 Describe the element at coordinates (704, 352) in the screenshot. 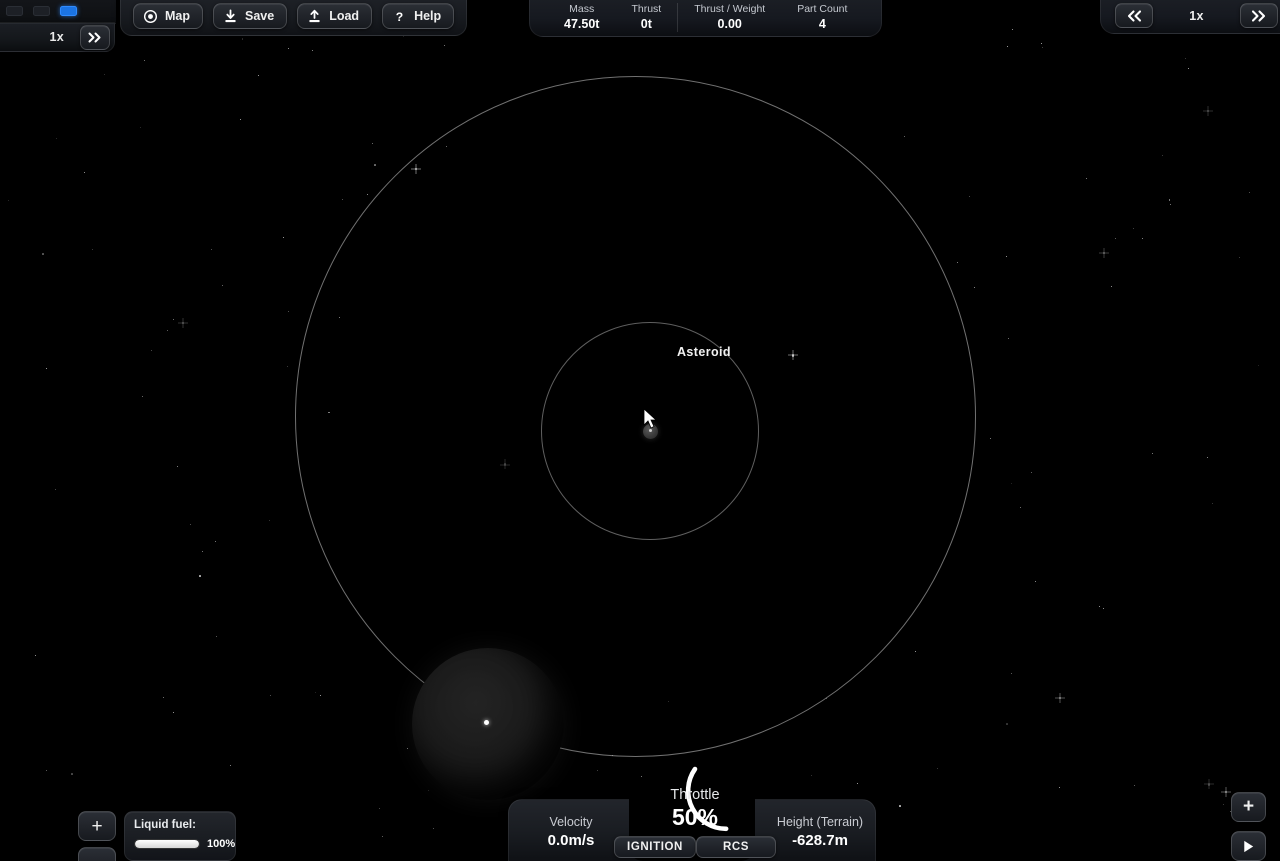

I see `asteroid-label: Asteroid` at that location.